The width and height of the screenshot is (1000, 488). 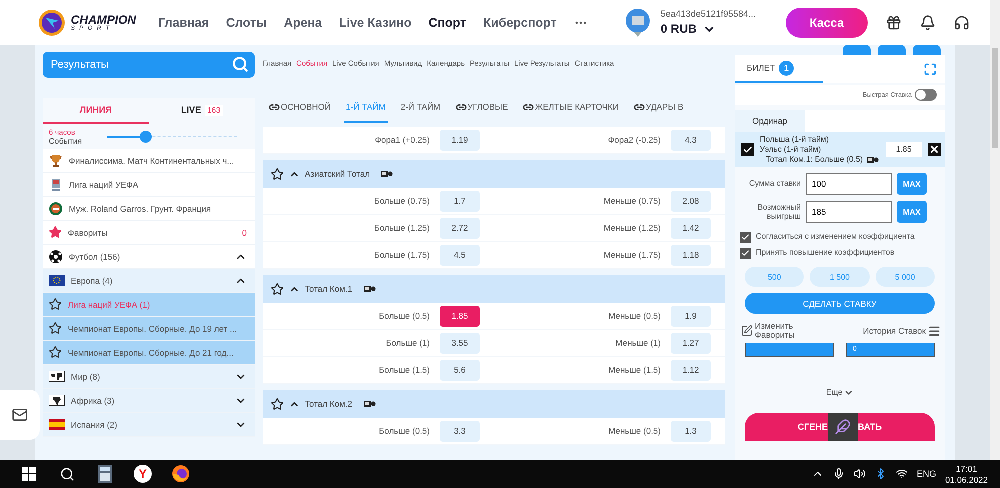 I want to click on quick-bet-toggle, so click(x=926, y=95).